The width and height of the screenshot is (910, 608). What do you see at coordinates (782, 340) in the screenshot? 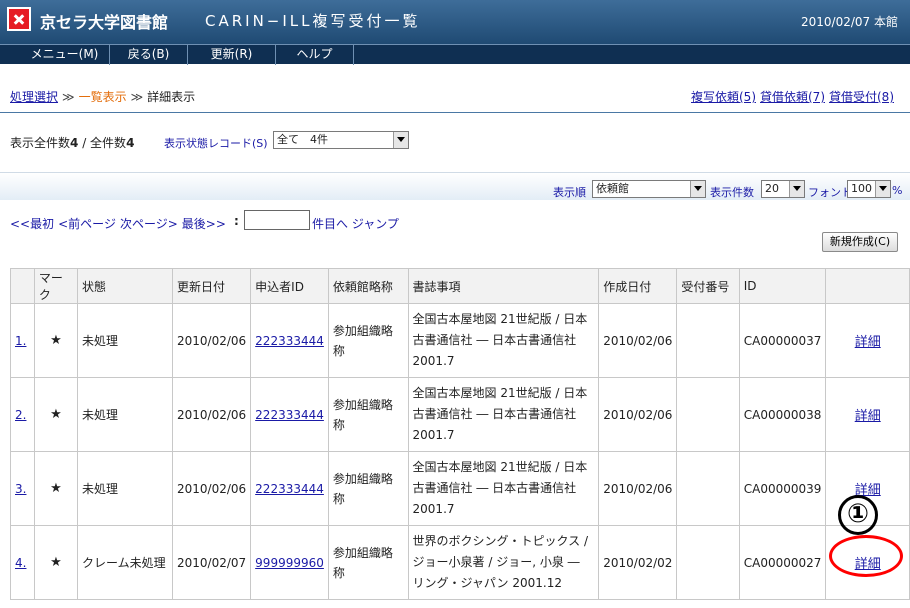
I see `record-id-cell: CA00000037` at bounding box center [782, 340].